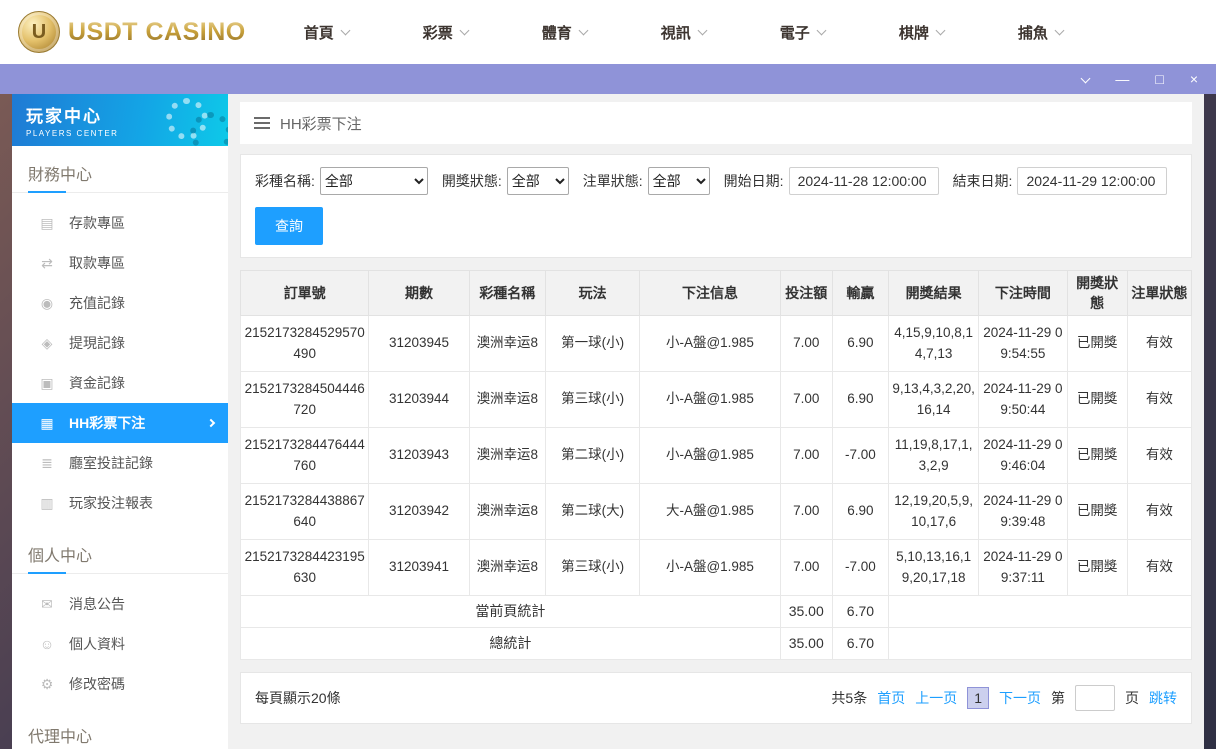 The width and height of the screenshot is (1216, 749). I want to click on start-date-input, so click(863, 181).